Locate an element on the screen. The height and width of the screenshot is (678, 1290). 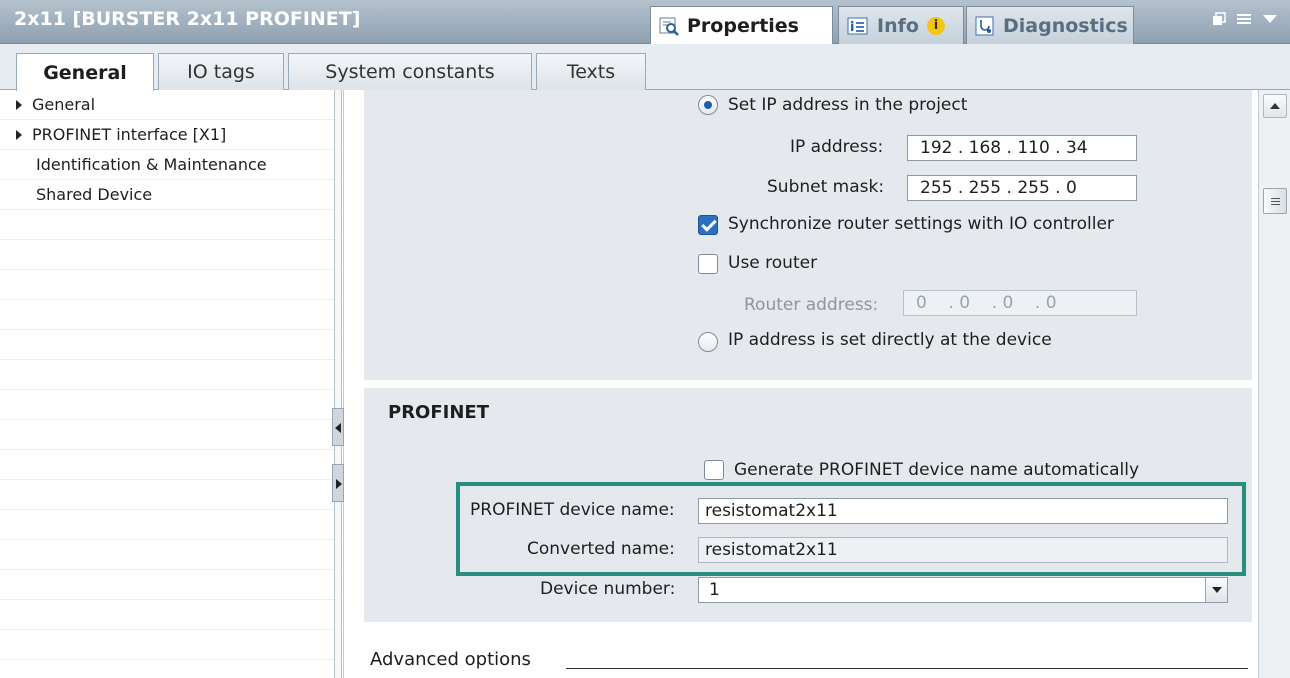
diagnostics-icon is located at coordinates (985, 26).